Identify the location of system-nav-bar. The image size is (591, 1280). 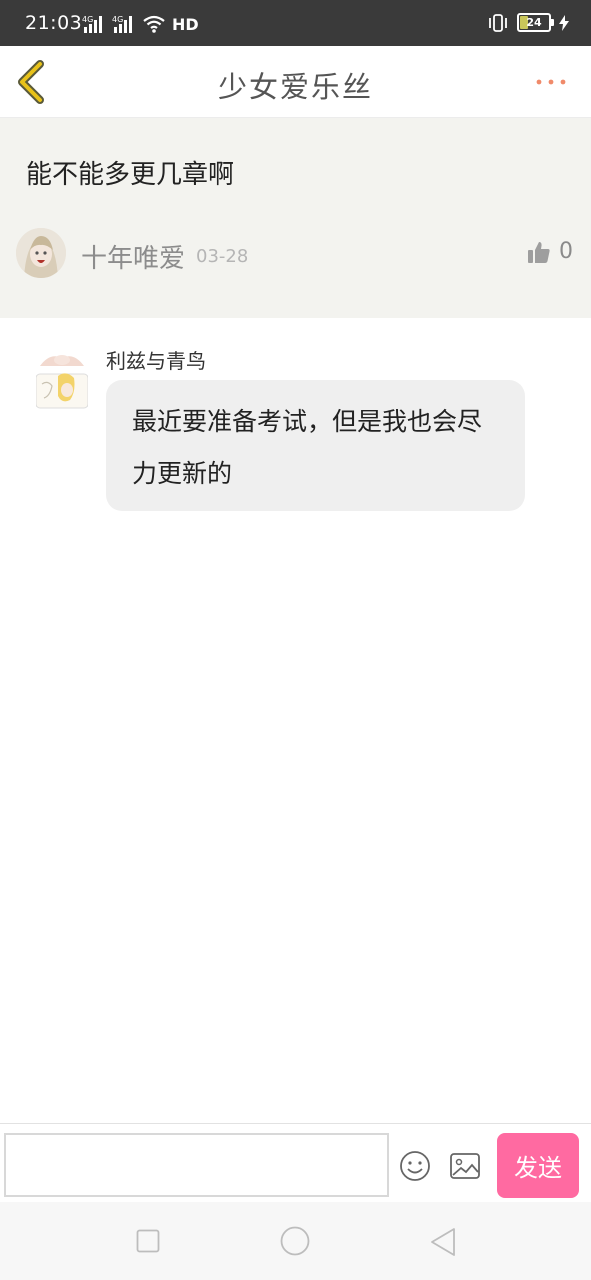
(295, 1241).